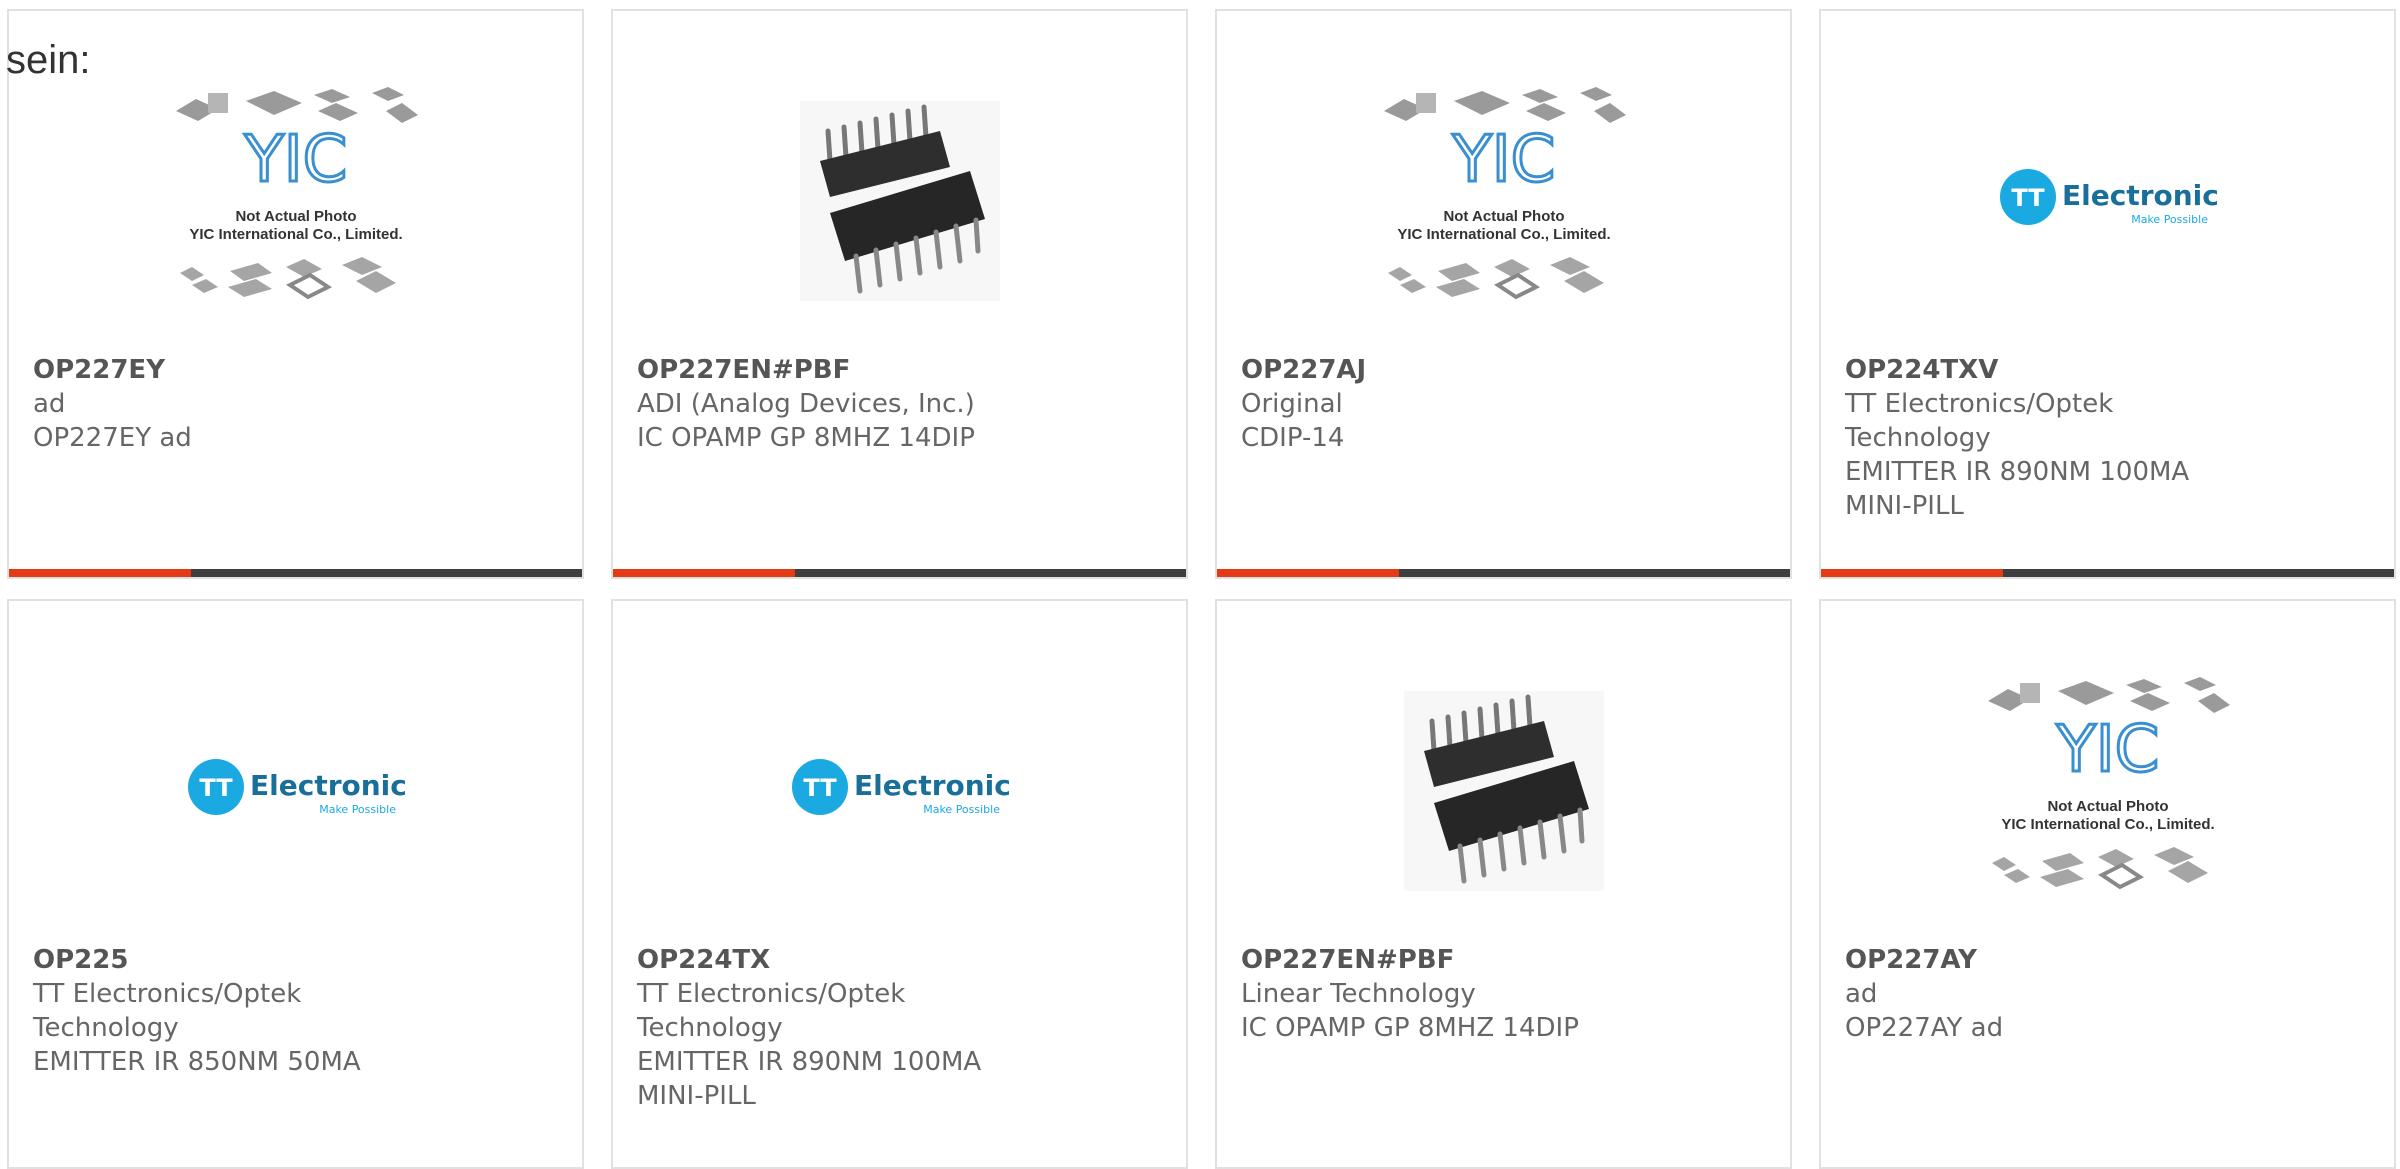 The image size is (2400, 1169). What do you see at coordinates (1450, 370) in the screenshot?
I see `product-part-number: OP227AJ` at bounding box center [1450, 370].